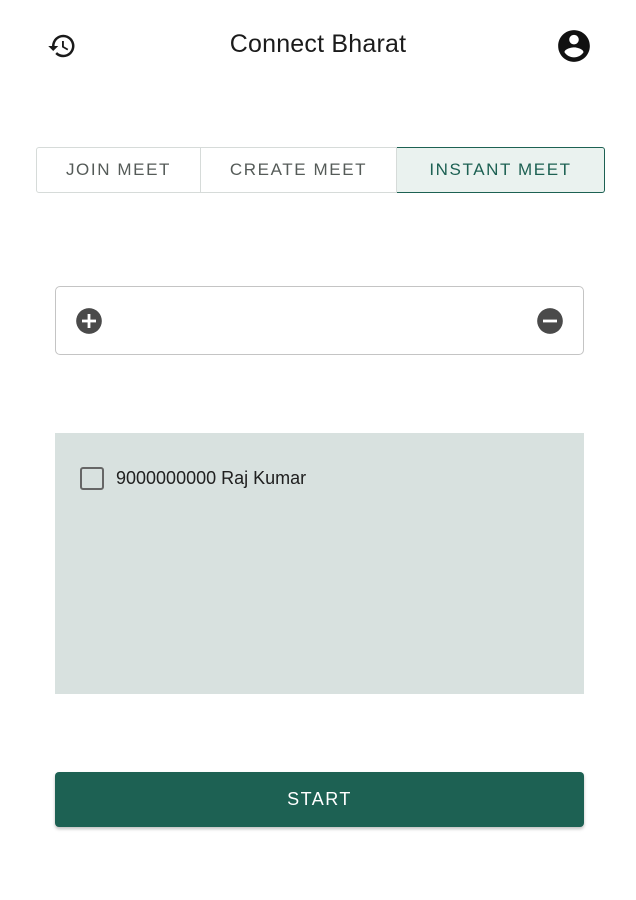  Describe the element at coordinates (211, 478) in the screenshot. I see `contact-label: 9000000000 Raj Kumar` at that location.